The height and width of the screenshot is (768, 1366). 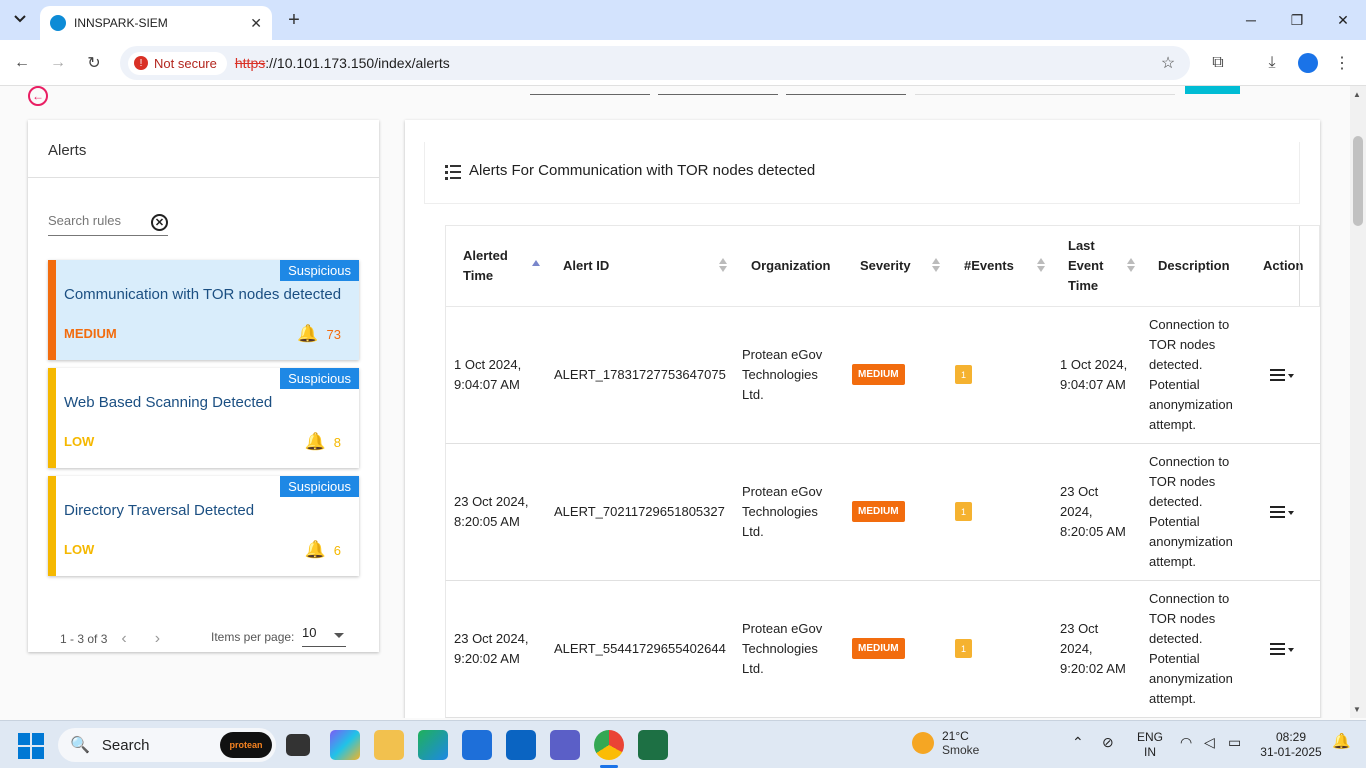 What do you see at coordinates (1088, 266) in the screenshot?
I see `col-last-event-time: Last Event Time` at bounding box center [1088, 266].